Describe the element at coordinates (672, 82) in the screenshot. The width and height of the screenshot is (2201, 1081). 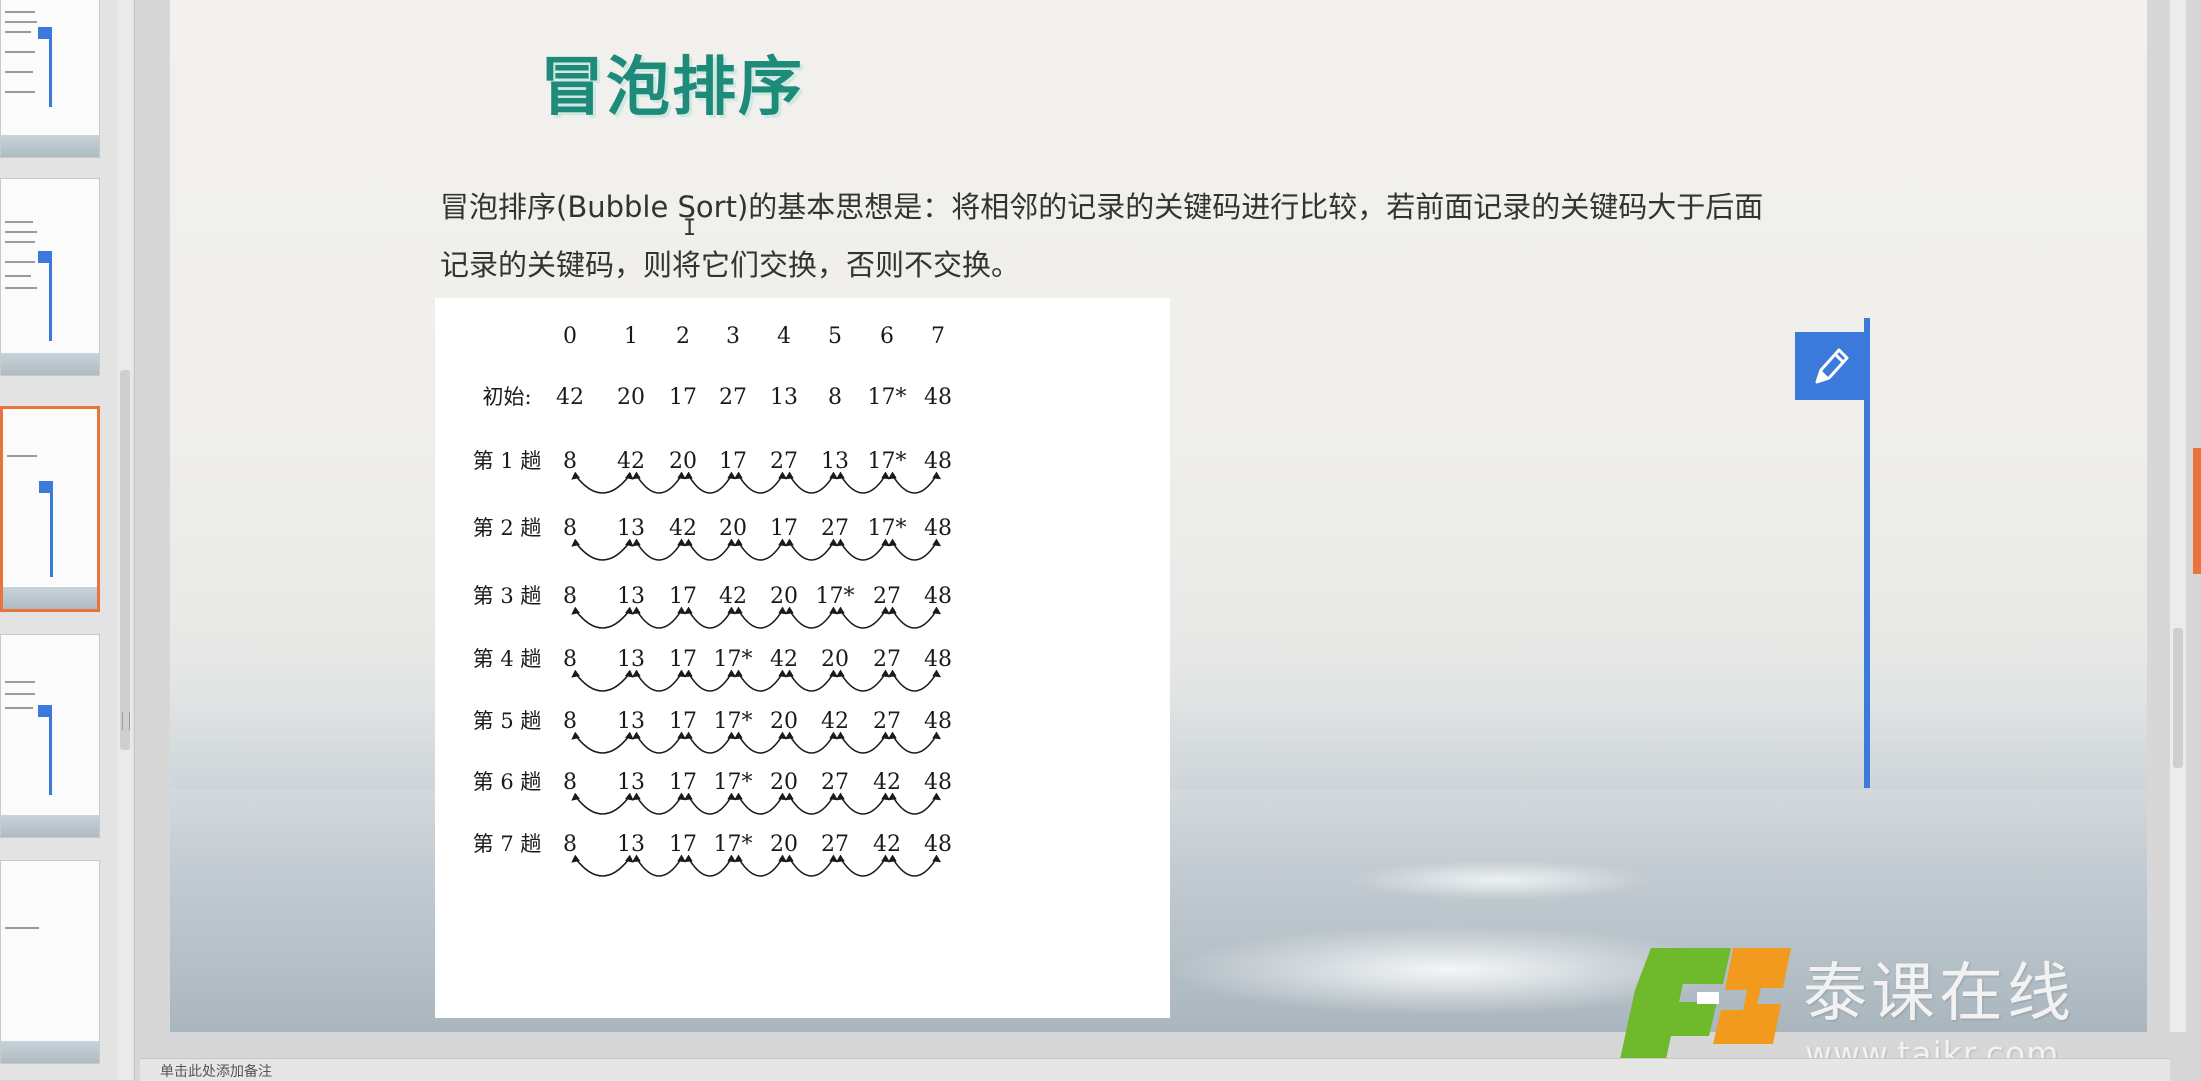
I see `slide-title: 冒泡排序` at that location.